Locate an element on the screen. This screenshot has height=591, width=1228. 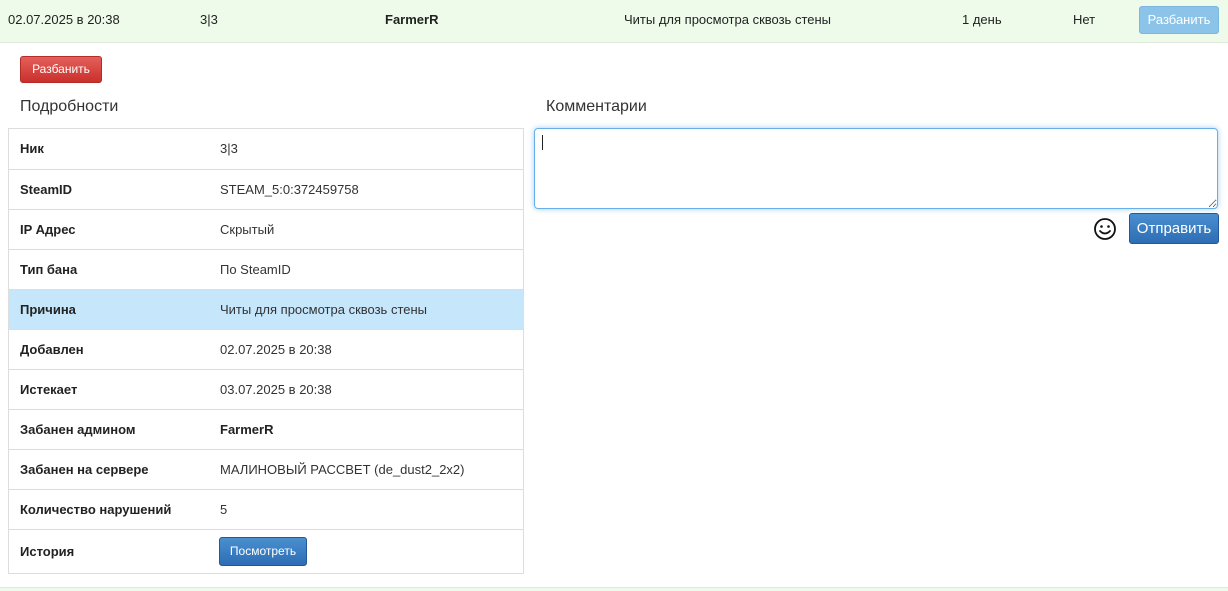
send-comment-button: Отправить is located at coordinates (1174, 228).